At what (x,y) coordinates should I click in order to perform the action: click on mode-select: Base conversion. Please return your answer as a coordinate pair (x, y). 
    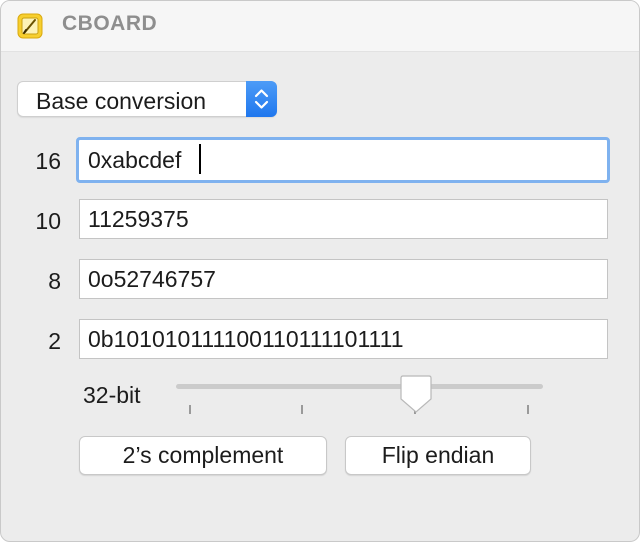
    Looking at the image, I should click on (147, 99).